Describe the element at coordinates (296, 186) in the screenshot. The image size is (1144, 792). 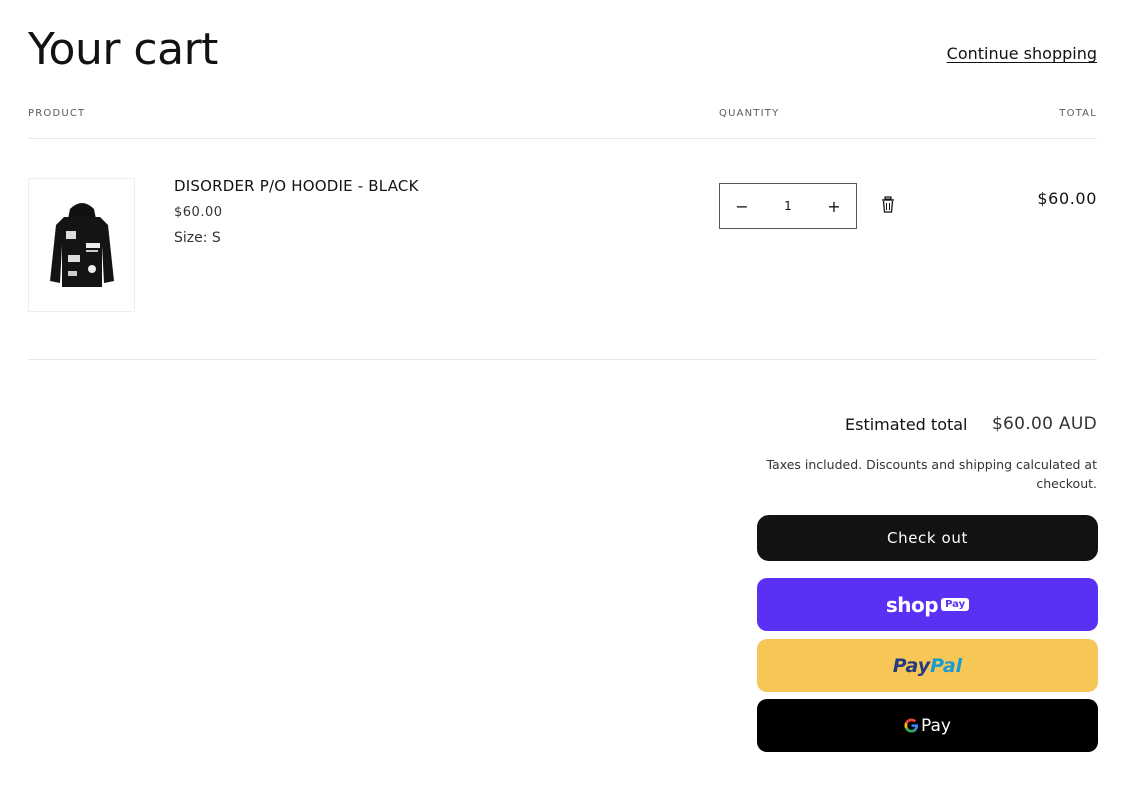
I see `product-name-link: DISORDER P/O HOODIE - BLACK` at that location.